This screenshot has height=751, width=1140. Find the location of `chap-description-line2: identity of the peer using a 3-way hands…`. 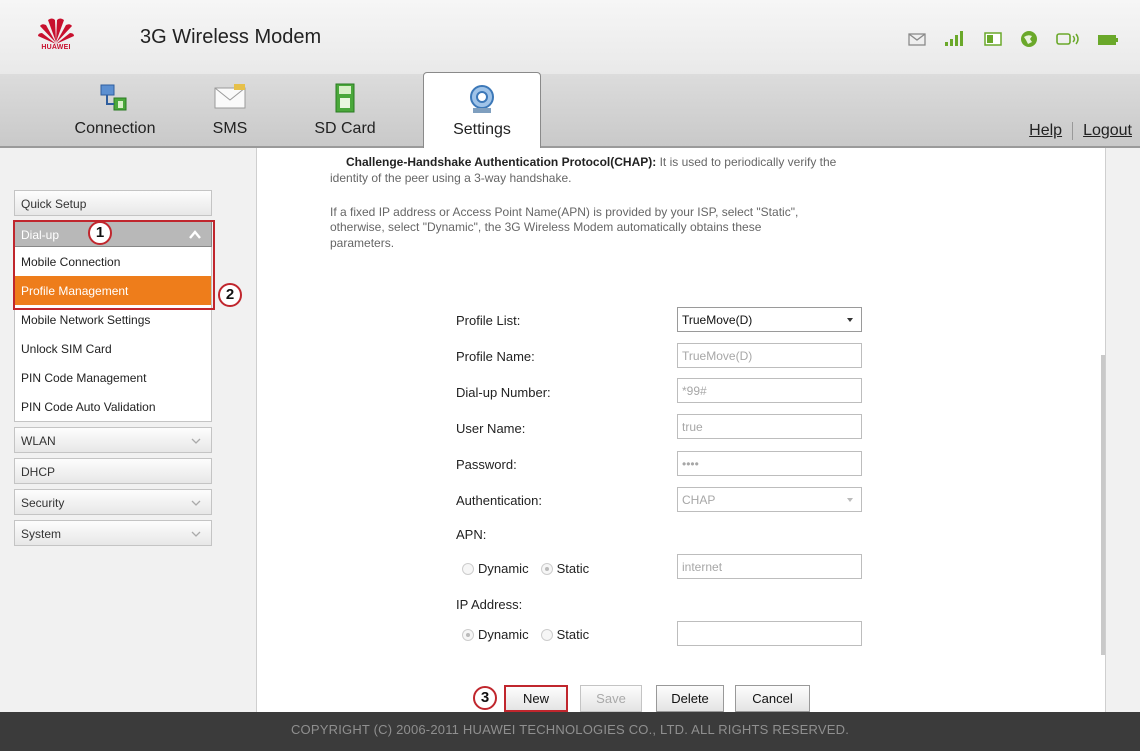

chap-description-line2: identity of the peer using a 3-way hands… is located at coordinates (451, 178).